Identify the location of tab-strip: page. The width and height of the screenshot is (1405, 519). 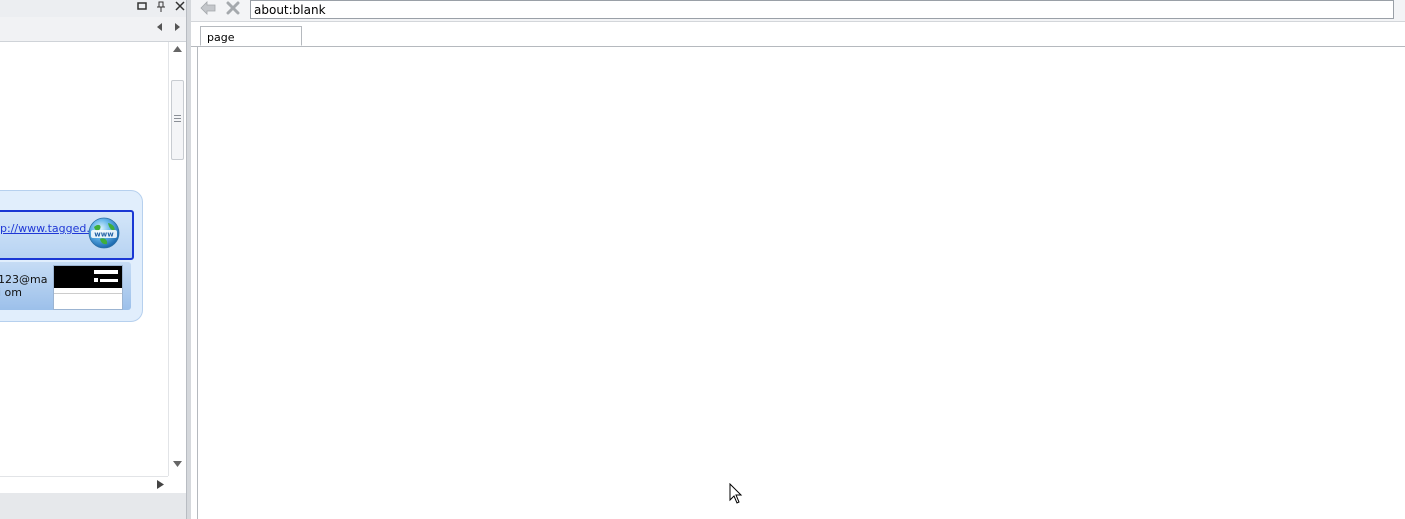
(798, 34).